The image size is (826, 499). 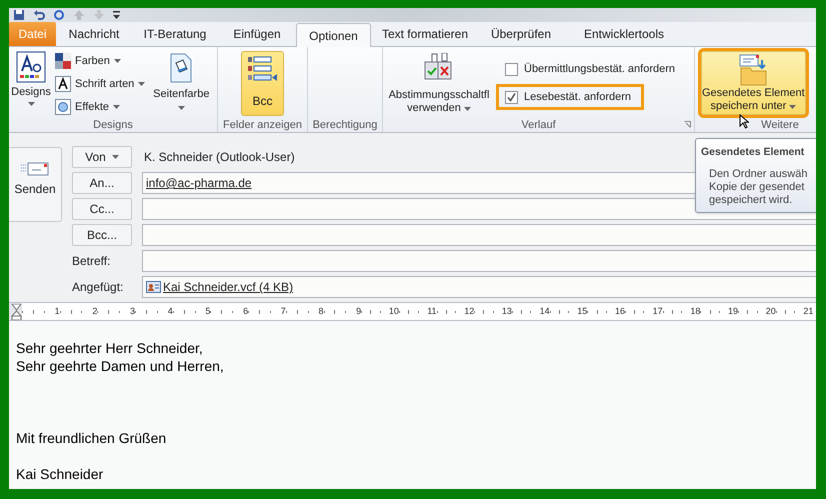 What do you see at coordinates (521, 34) in the screenshot?
I see `ribbon-tab: Überprüfen` at bounding box center [521, 34].